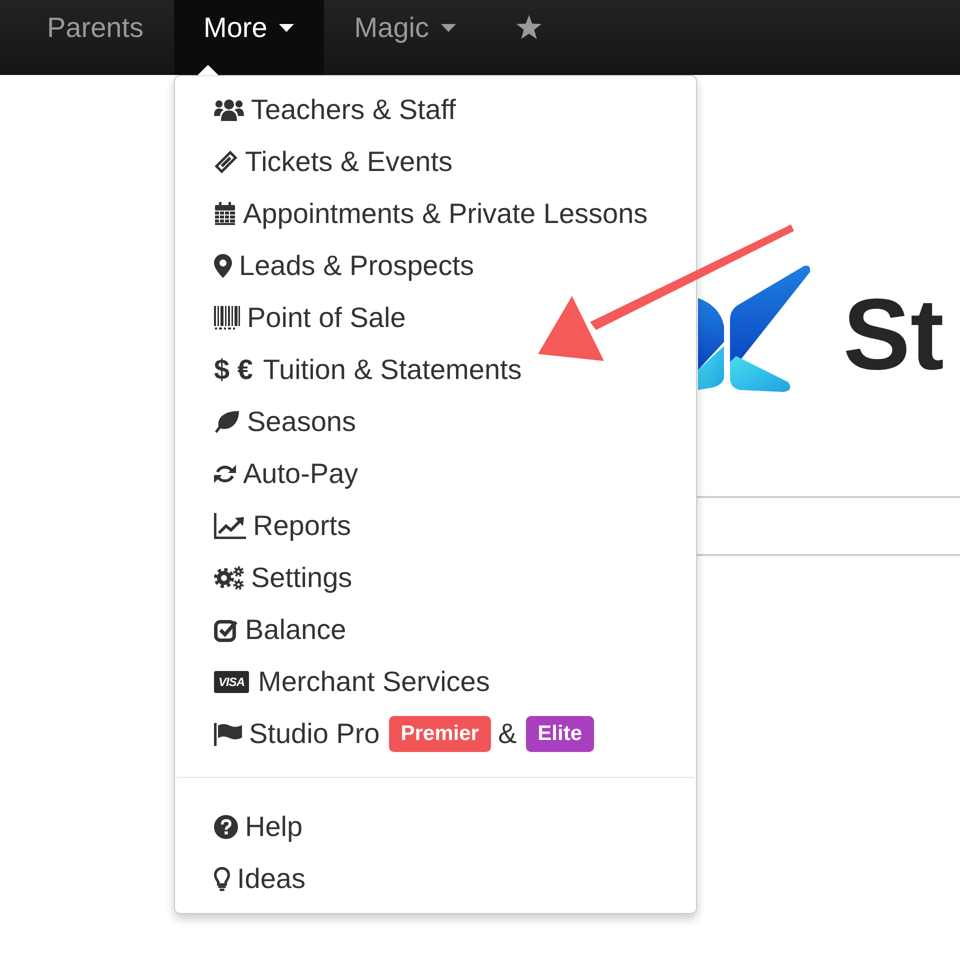 This screenshot has height=974, width=960. I want to click on line-chart-icon, so click(230, 526).